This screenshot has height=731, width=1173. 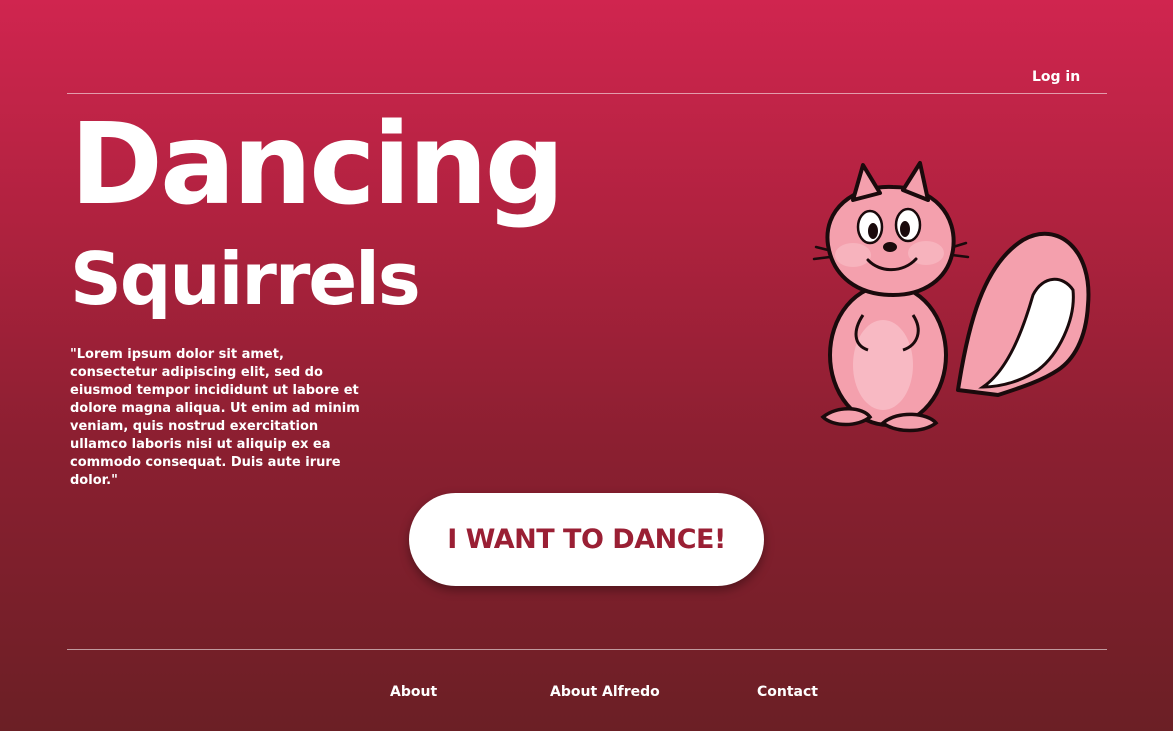 I want to click on footer-link-about: About, so click(x=413, y=692).